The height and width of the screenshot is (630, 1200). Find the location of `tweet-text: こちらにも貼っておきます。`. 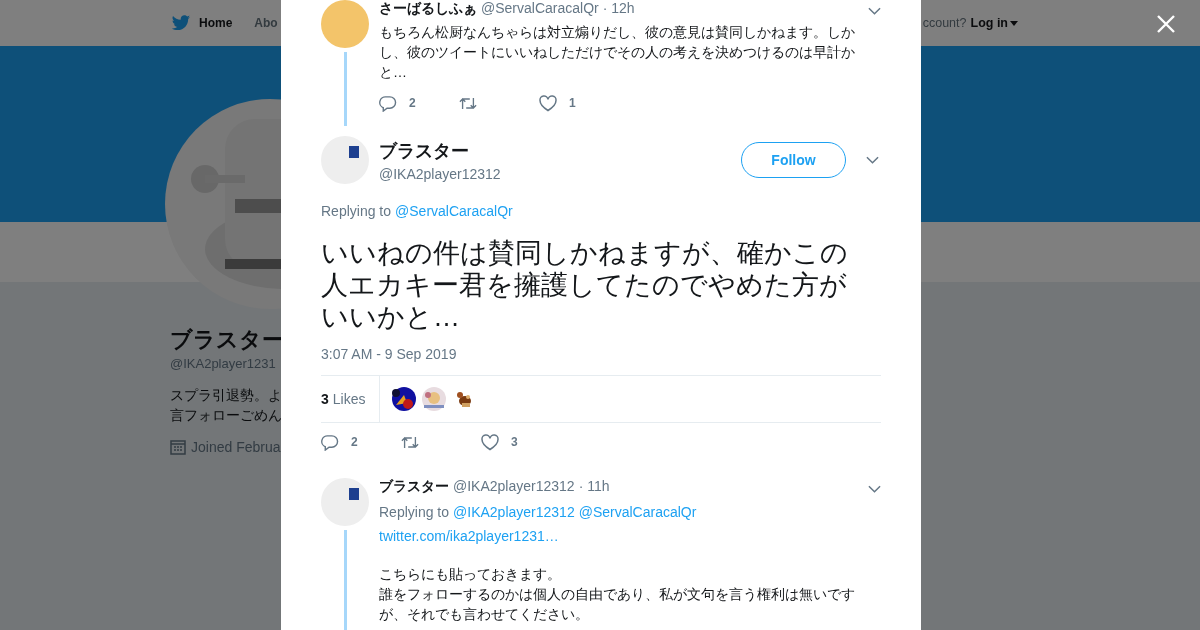

tweet-text: こちらにも貼っておきます。 is located at coordinates (470, 574).